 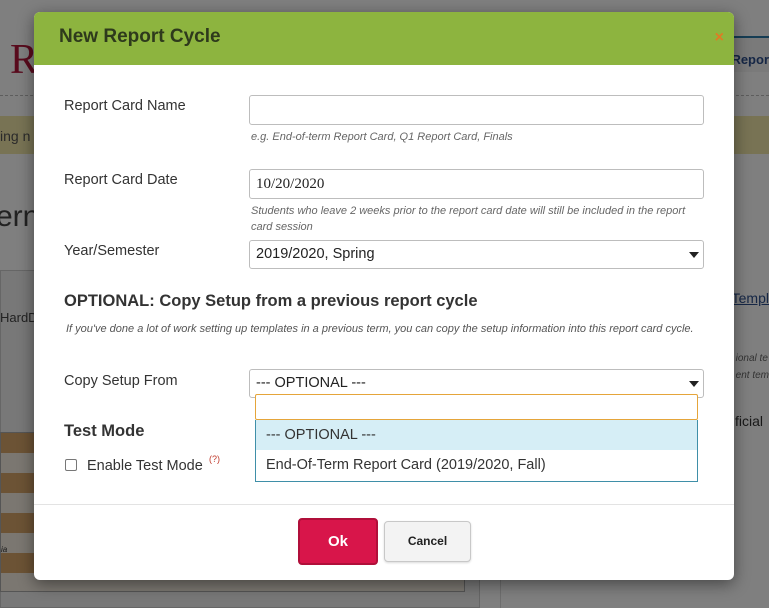 What do you see at coordinates (476, 254) in the screenshot?
I see `year-semester-select: 2019/2020, Spring` at bounding box center [476, 254].